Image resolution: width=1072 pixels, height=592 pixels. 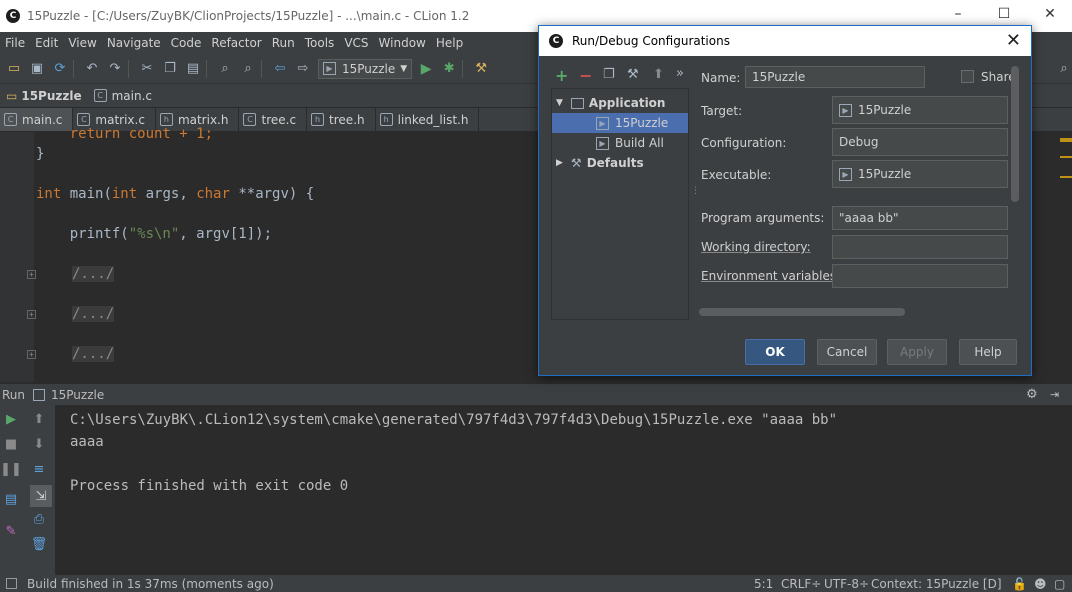 What do you see at coordinates (225, 69) in the screenshot?
I see `find-icon: ⌕` at bounding box center [225, 69].